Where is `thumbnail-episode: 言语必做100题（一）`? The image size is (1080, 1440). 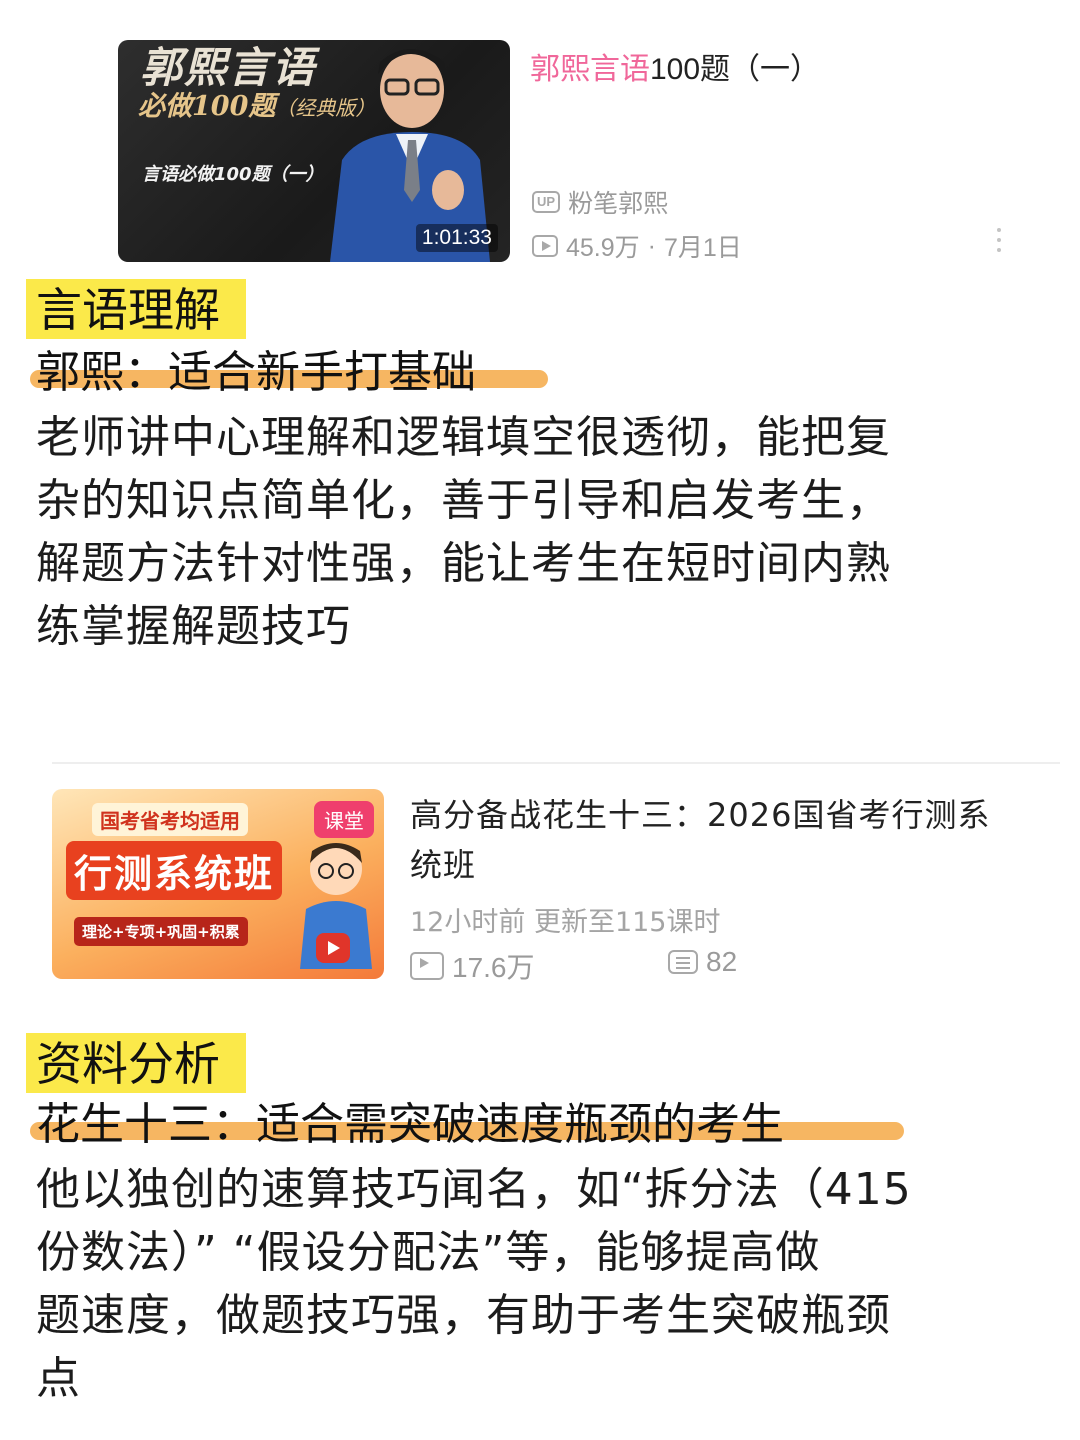 thumbnail-episode: 言语必做100题（一） is located at coordinates (233, 174).